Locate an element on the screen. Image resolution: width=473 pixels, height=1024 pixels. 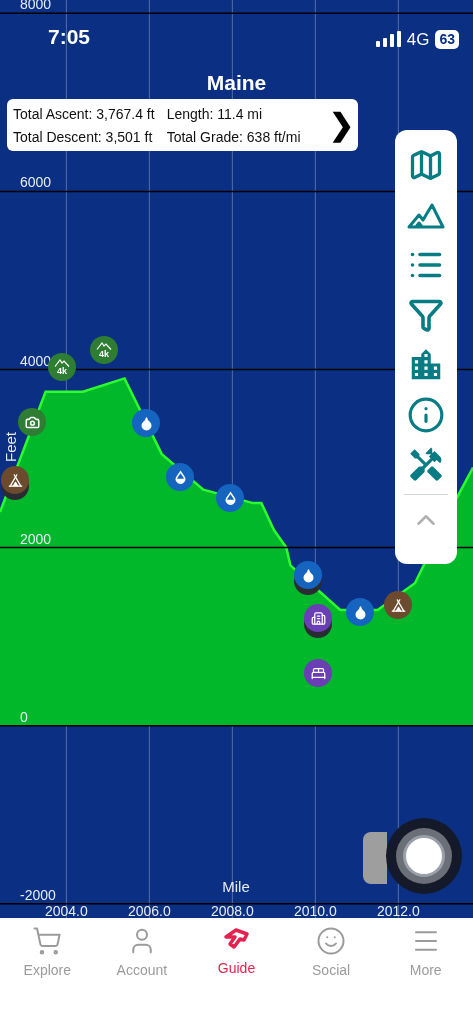
x-axis-title: Mile is located at coordinates (236, 886).